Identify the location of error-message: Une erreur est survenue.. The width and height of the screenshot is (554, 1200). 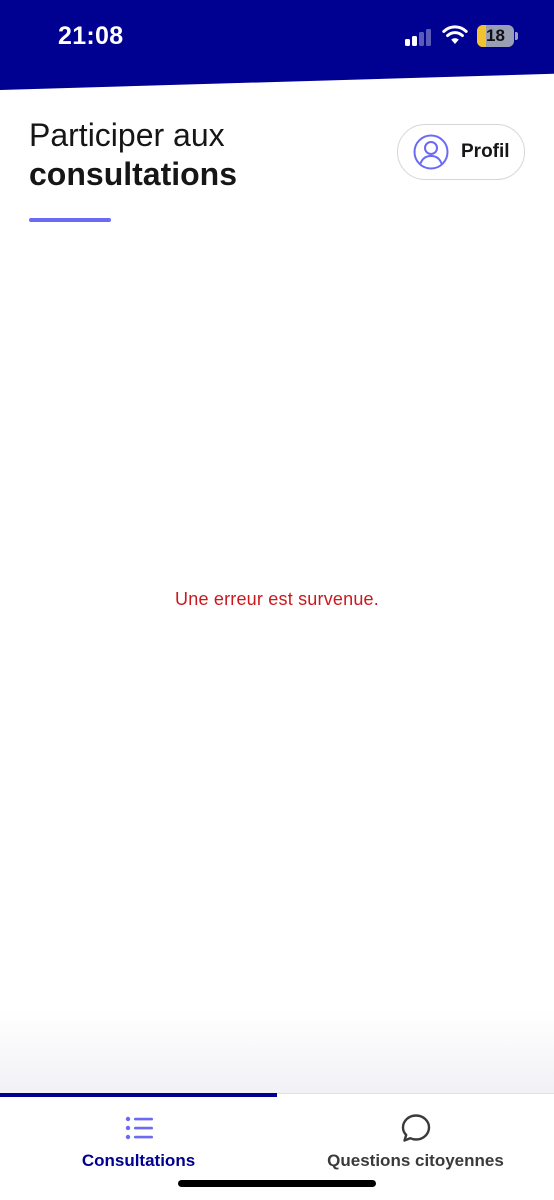
(277, 599).